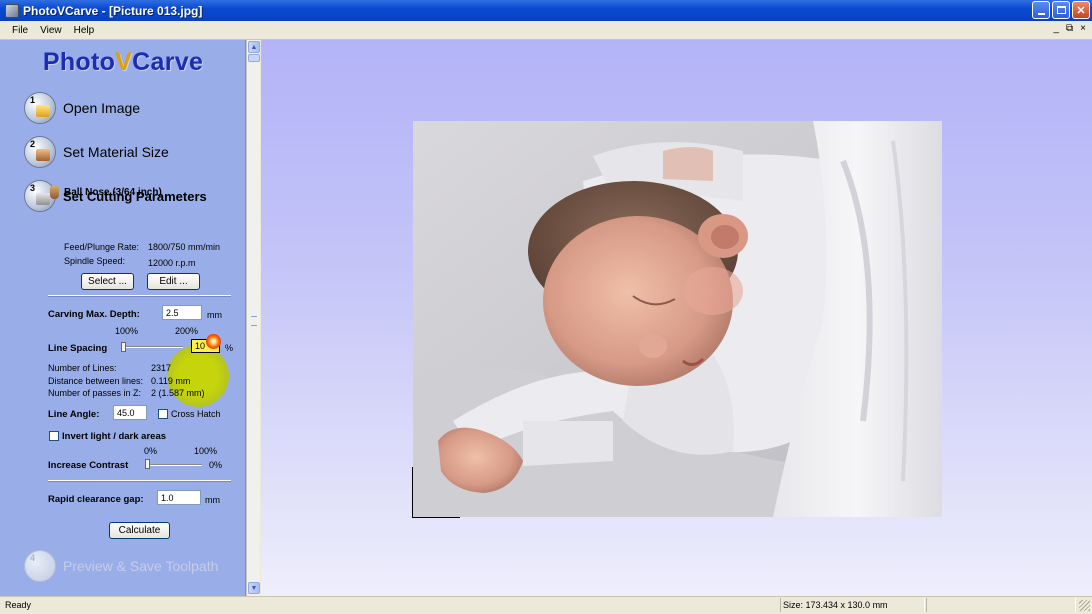 Image resolution: width=1092 pixels, height=614 pixels. I want to click on close-button: ✕, so click(1081, 10).